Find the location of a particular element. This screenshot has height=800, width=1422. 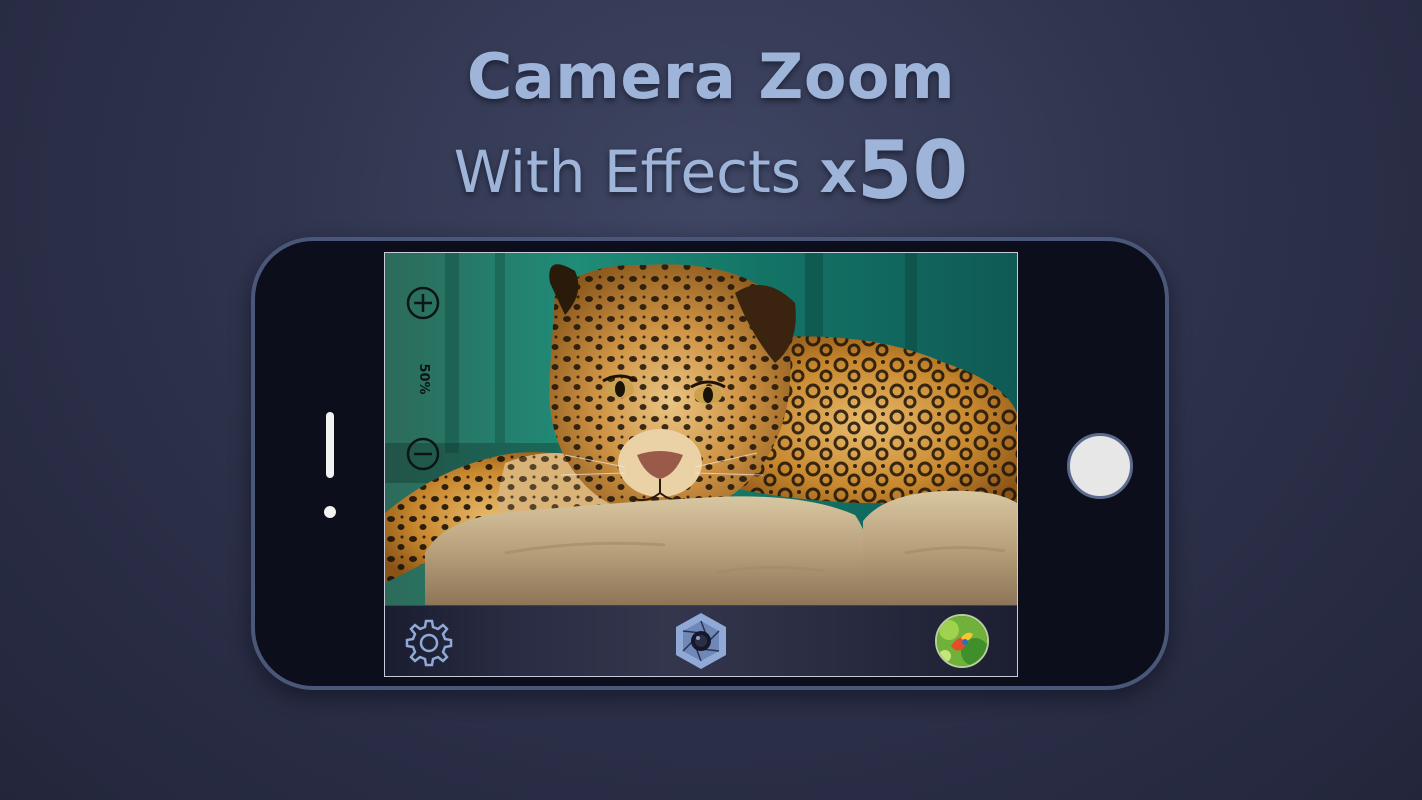

headline-subtitle: With Effects x50 is located at coordinates (711, 167).